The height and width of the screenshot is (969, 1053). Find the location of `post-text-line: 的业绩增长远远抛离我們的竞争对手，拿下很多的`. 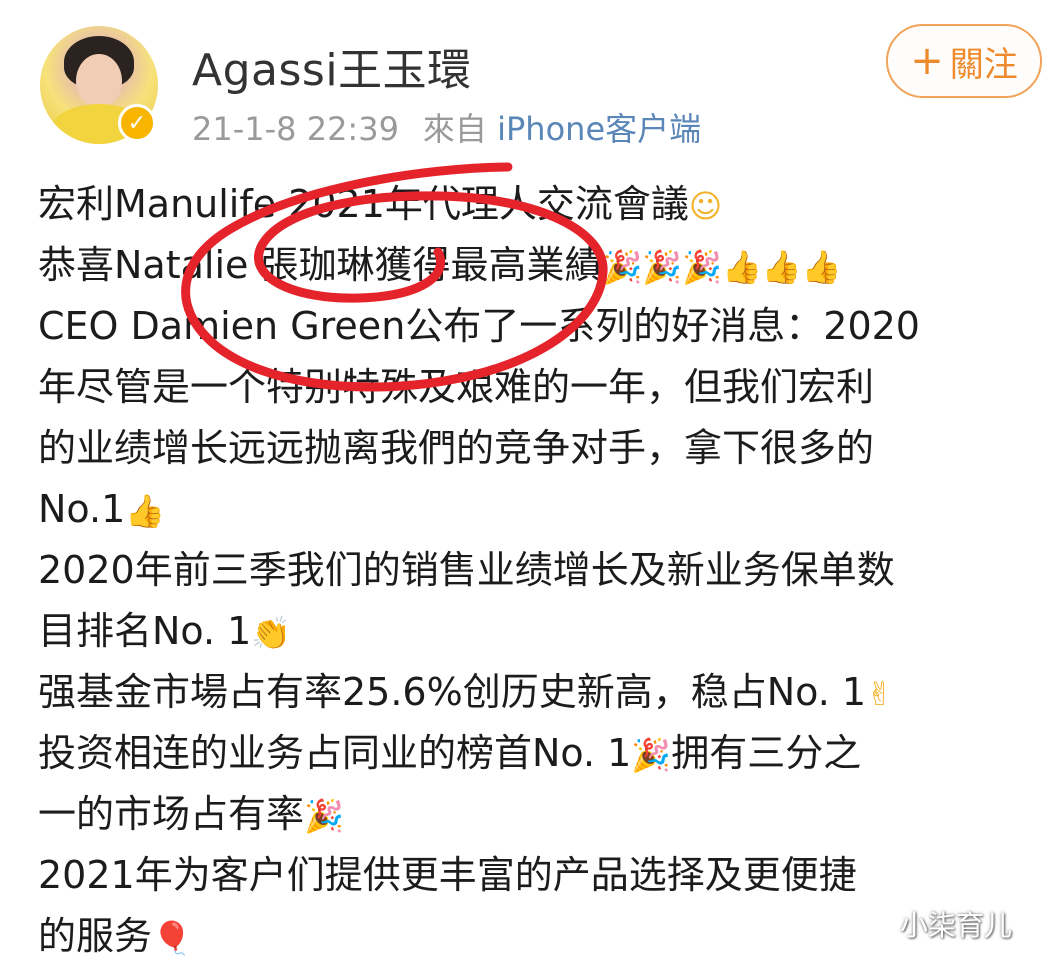

post-text-line: 的业绩增长远远抛离我們的竞争对手，拿下很多的 is located at coordinates (538, 448).